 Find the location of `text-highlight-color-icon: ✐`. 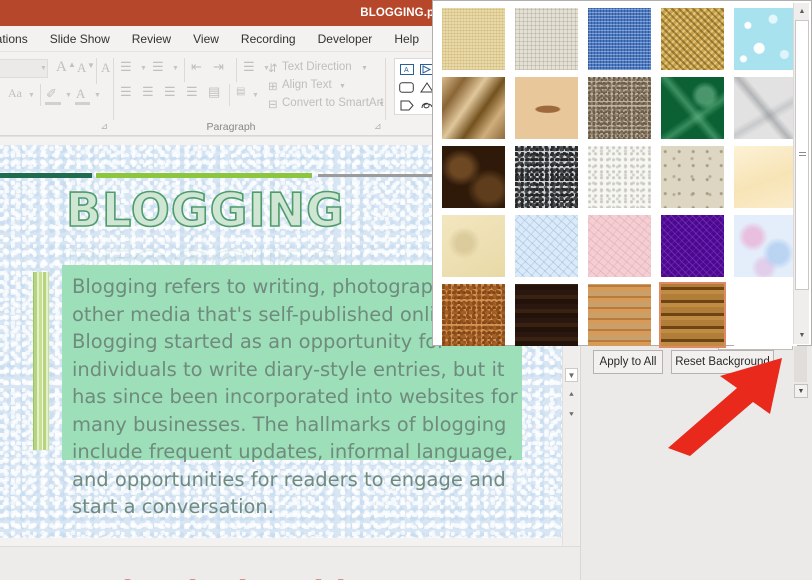

text-highlight-color-icon: ✐ is located at coordinates (51, 94).